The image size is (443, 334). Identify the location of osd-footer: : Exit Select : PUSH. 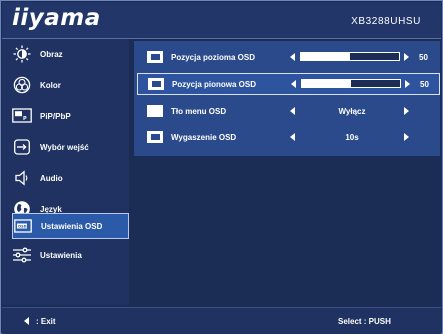
(221, 320).